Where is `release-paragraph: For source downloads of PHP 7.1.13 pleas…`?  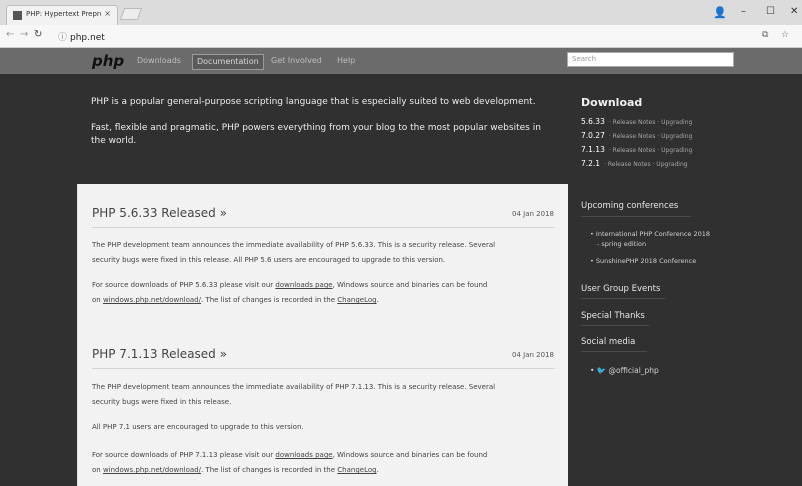
release-paragraph: For source downloads of PHP 7.1.13 pleas… is located at coordinates (327, 463).